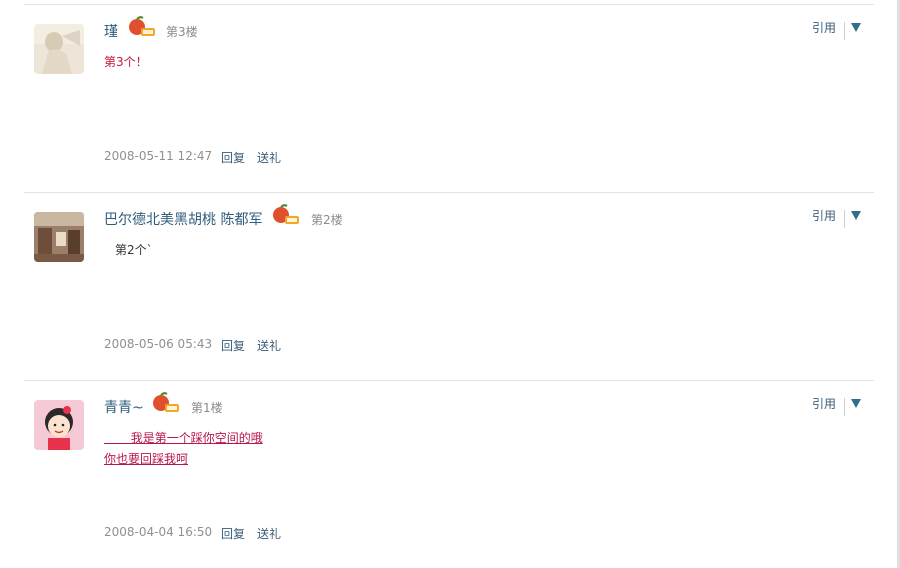 This screenshot has height=568, width=900. What do you see at coordinates (158, 156) in the screenshot?
I see `timestamp: 2008-05-11 12:47` at bounding box center [158, 156].